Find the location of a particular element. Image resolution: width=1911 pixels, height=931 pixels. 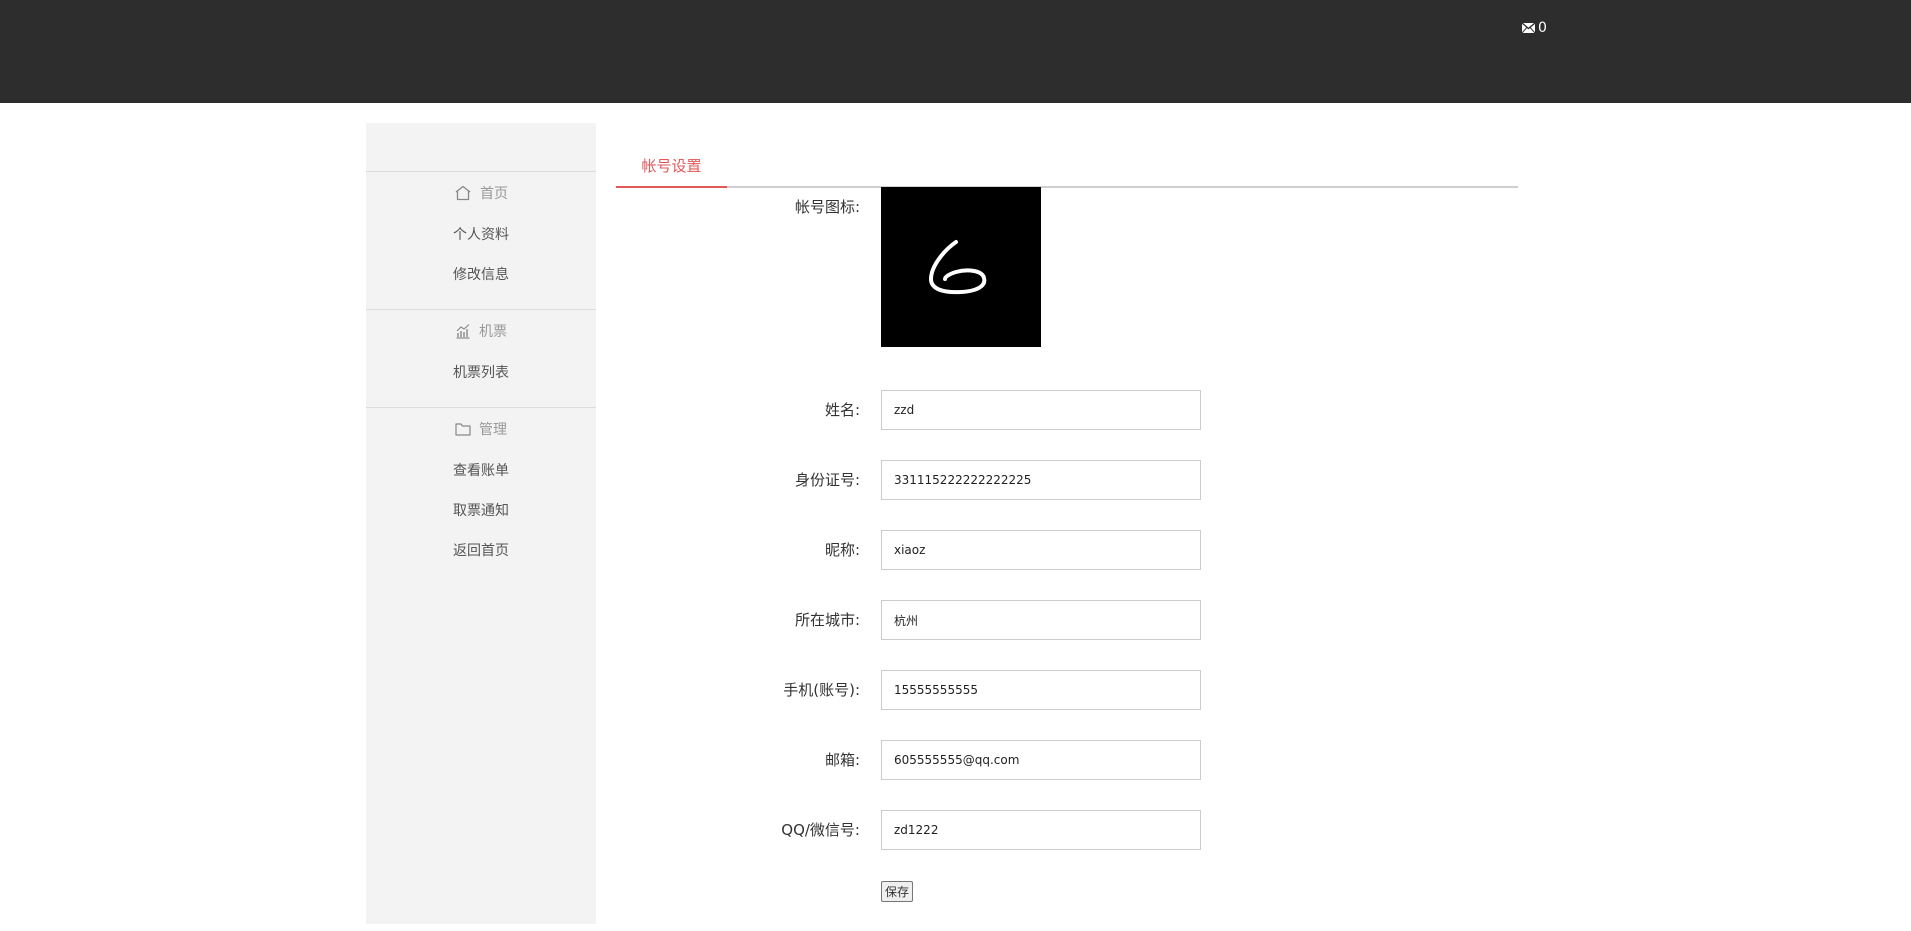

home-icon is located at coordinates (463, 193).